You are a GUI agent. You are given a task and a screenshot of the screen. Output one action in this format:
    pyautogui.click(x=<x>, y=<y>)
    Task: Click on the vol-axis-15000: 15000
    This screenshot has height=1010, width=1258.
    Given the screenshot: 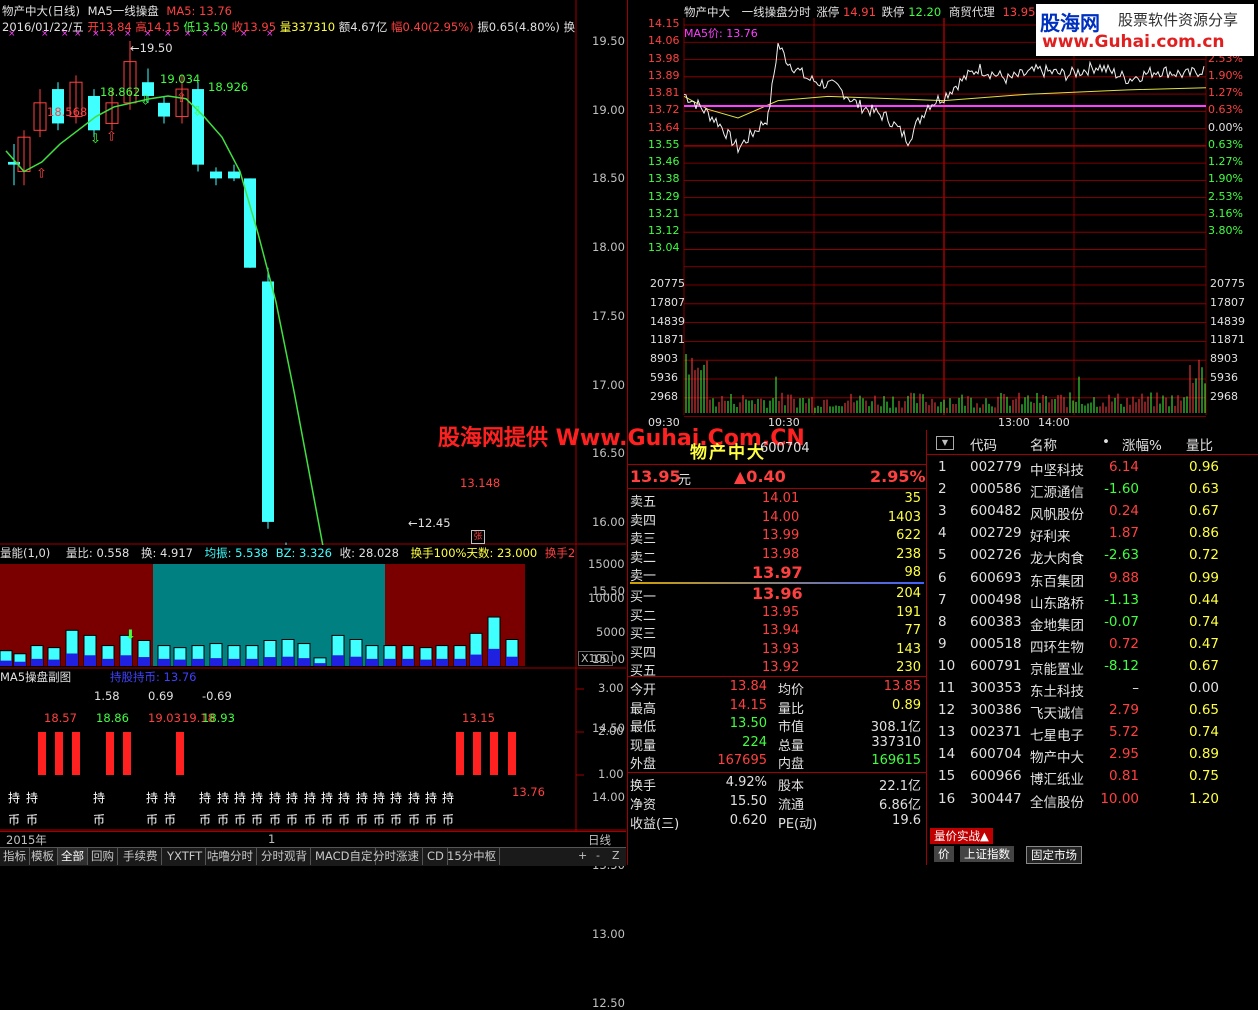 What is the action you would take?
    pyautogui.click(x=606, y=564)
    